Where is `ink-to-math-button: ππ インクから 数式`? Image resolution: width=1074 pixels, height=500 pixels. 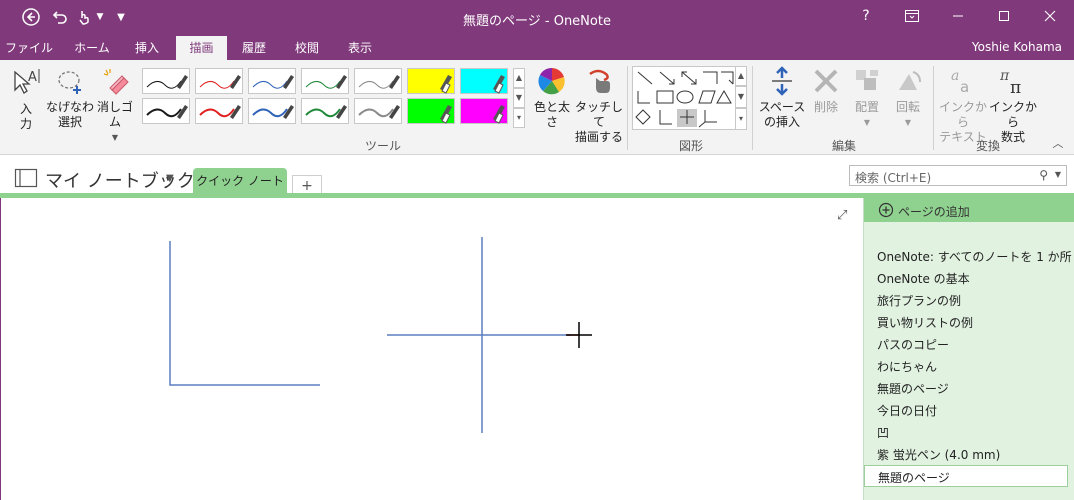 ink-to-math-button: ππ インクから 数式 is located at coordinates (1013, 105).